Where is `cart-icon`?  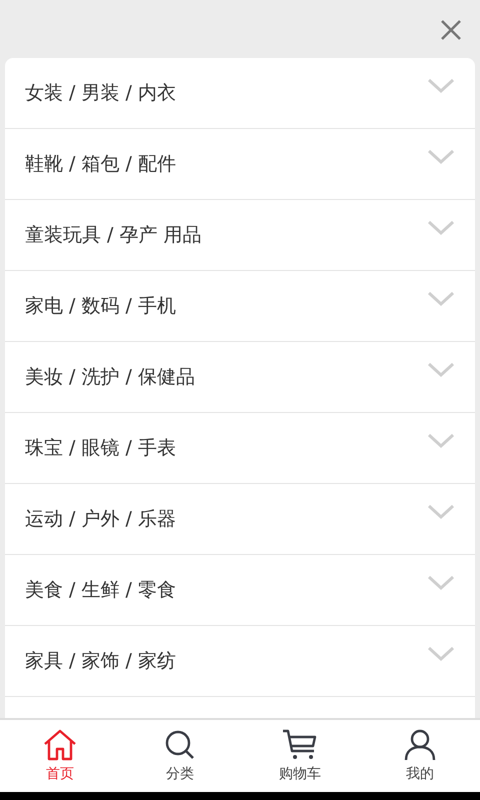
cart-icon is located at coordinates (300, 745).